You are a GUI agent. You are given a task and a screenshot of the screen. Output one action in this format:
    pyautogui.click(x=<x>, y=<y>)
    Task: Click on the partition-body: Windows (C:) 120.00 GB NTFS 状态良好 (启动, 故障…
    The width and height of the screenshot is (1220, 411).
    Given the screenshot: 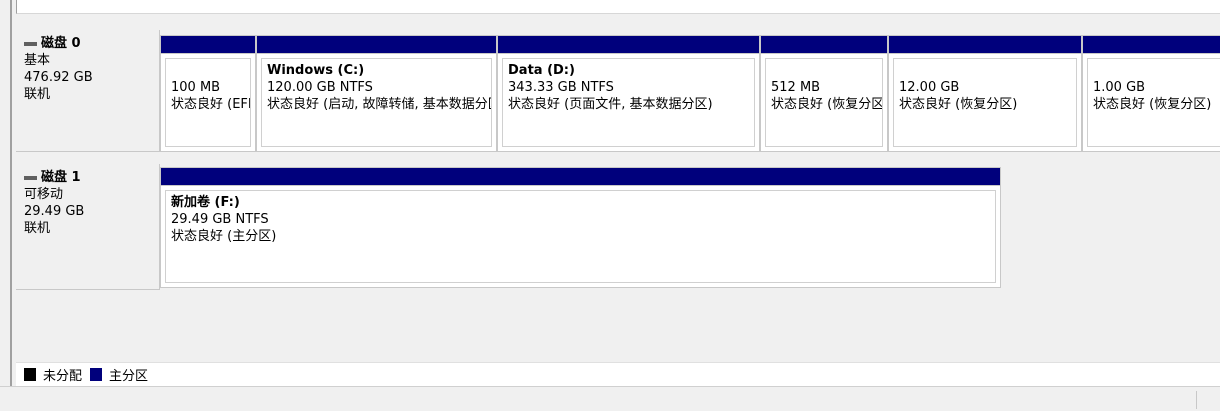 What is the action you would take?
    pyautogui.click(x=376, y=102)
    